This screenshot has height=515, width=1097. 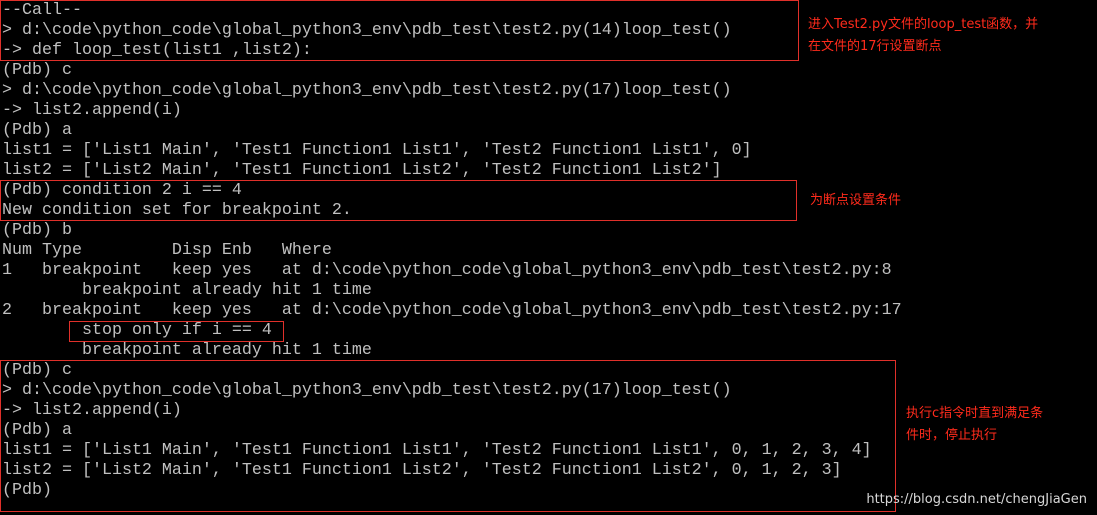 I want to click on terminal-line: New condition set for breakpoint 2., so click(x=177, y=210).